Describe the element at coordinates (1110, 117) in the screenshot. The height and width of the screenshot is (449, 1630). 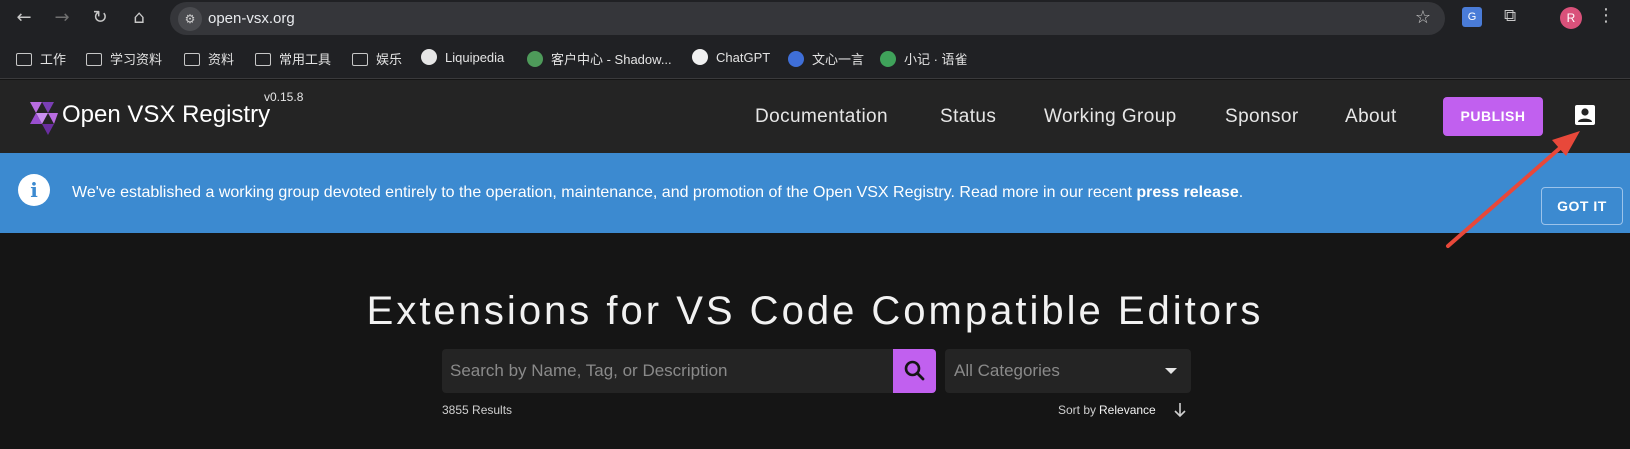
I see `nav-working-group: Working Group` at that location.